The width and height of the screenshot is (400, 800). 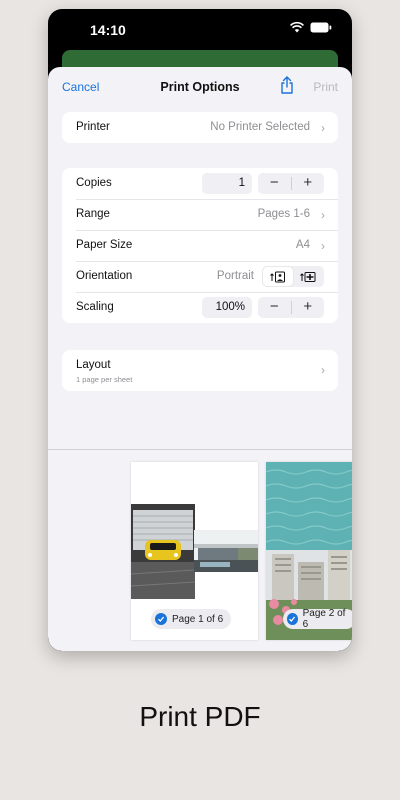 I want to click on copies-stepper: − +, so click(x=291, y=183).